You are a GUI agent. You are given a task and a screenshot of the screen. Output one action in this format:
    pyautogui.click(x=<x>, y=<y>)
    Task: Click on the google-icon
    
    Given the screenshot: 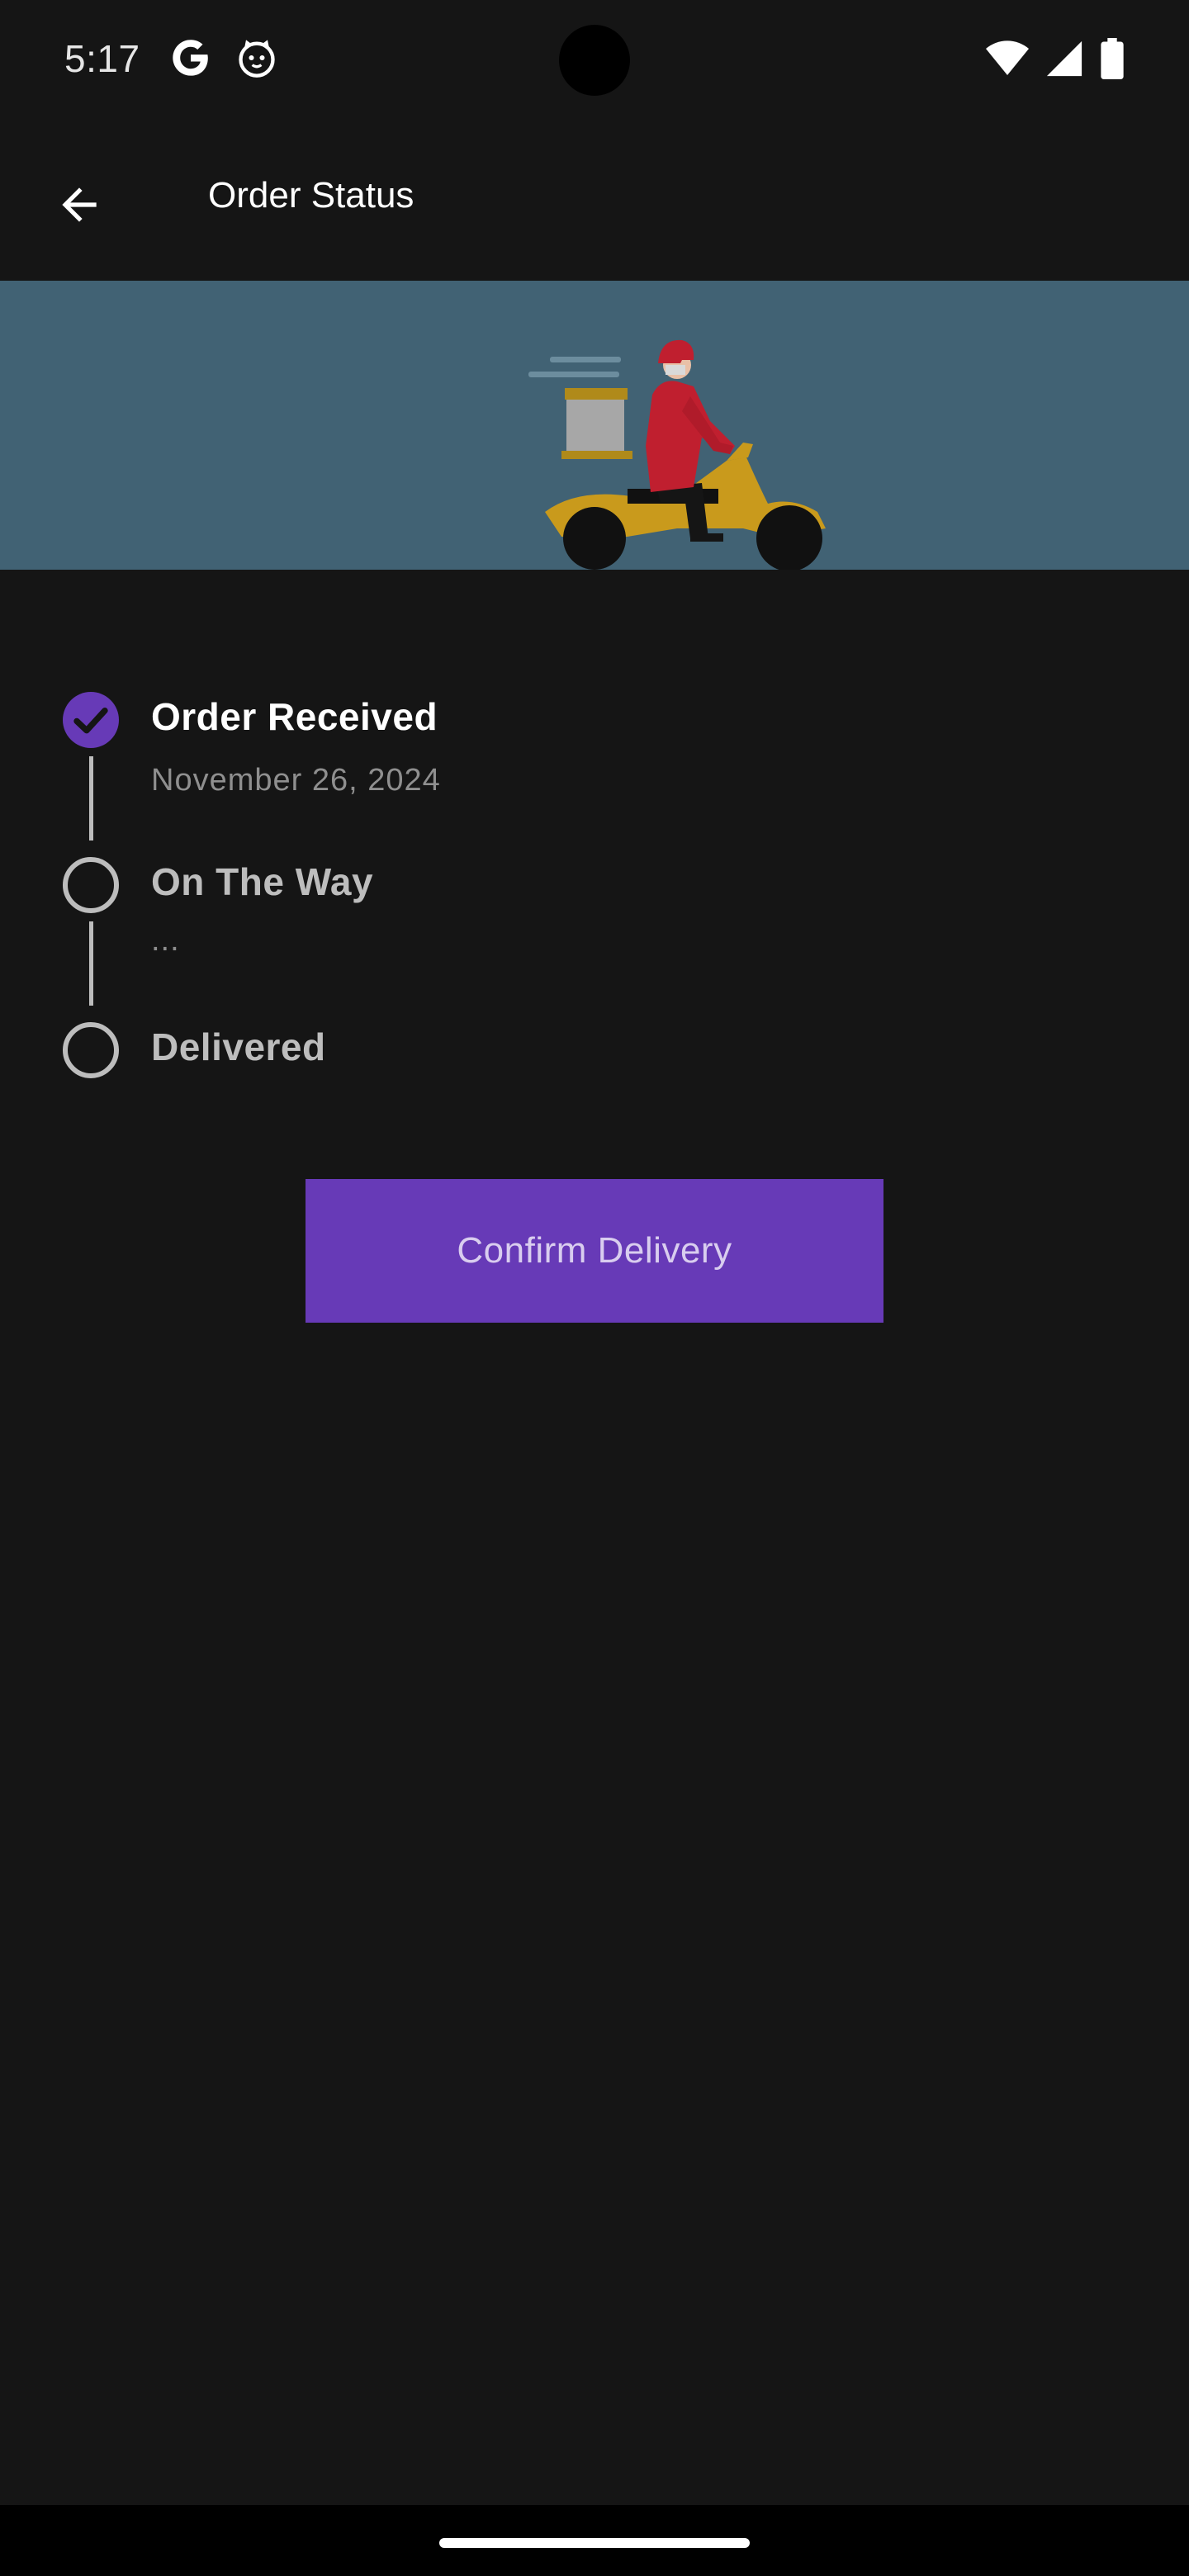 What is the action you would take?
    pyautogui.click(x=190, y=58)
    